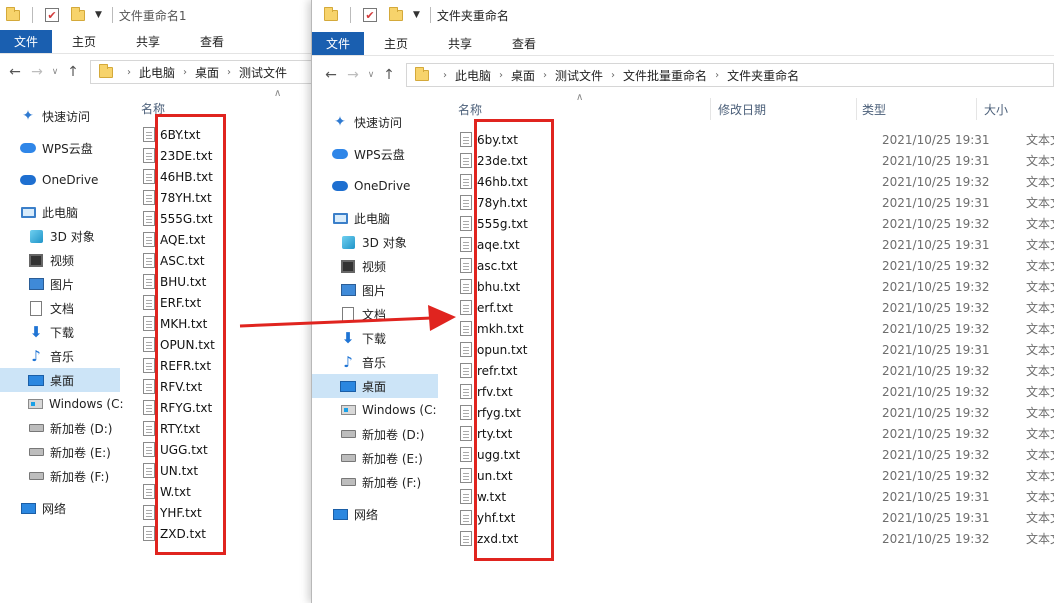  What do you see at coordinates (1040, 497) in the screenshot?
I see `file-type: 文本文档` at bounding box center [1040, 497].